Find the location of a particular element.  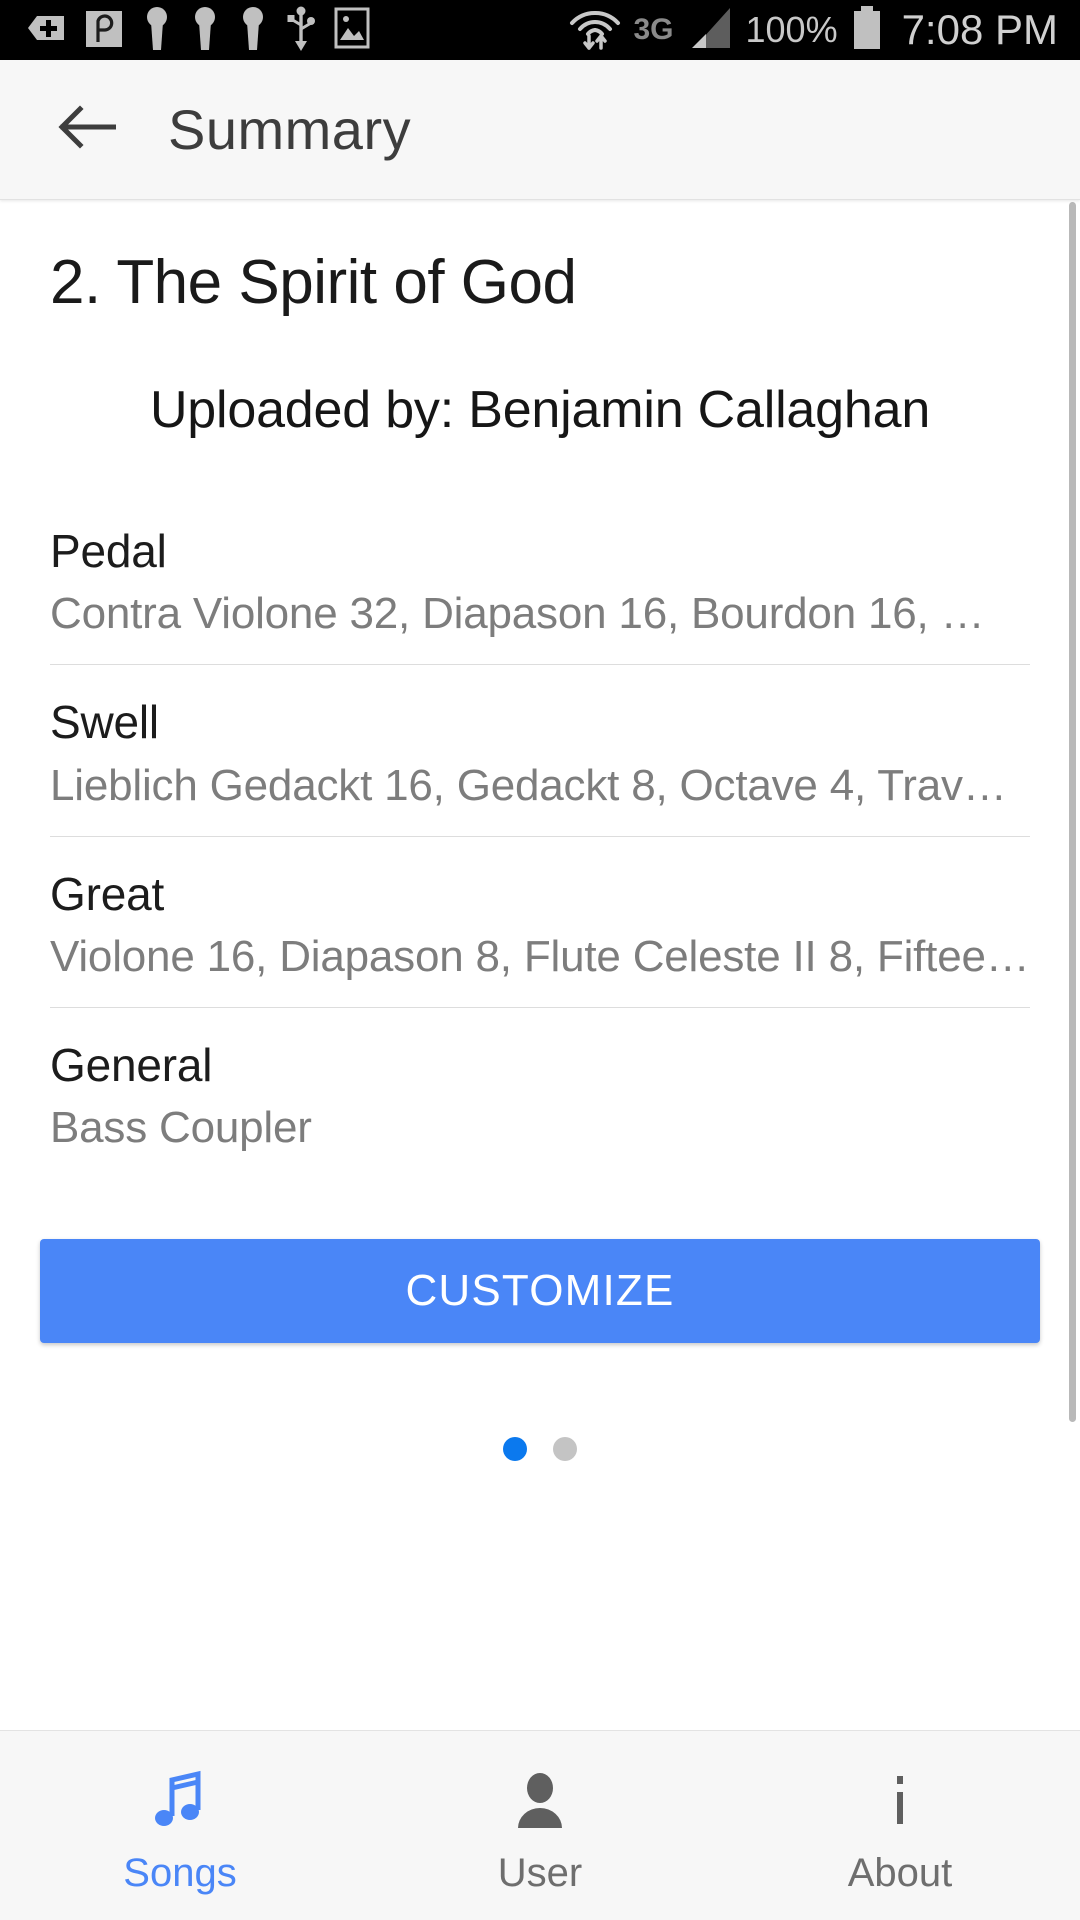

division-name: Swell is located at coordinates (104, 722).